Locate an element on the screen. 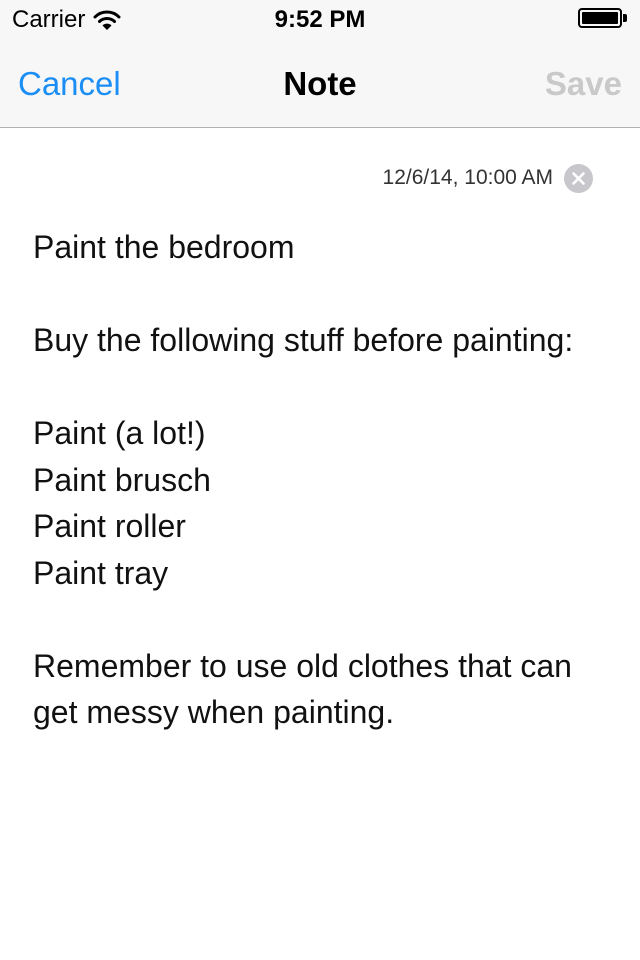 The width and height of the screenshot is (640, 960). battery-body is located at coordinates (600, 18).